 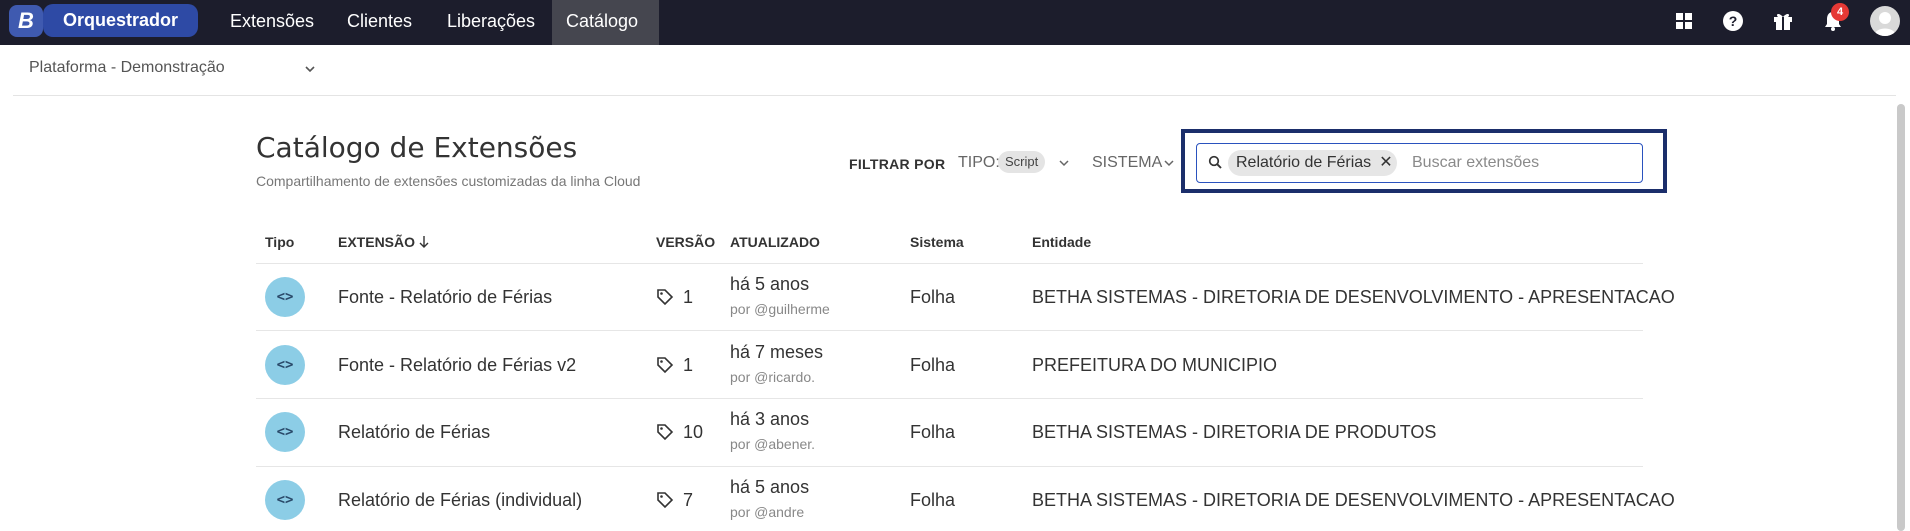 I want to click on version-number: 7, so click(x=688, y=500).